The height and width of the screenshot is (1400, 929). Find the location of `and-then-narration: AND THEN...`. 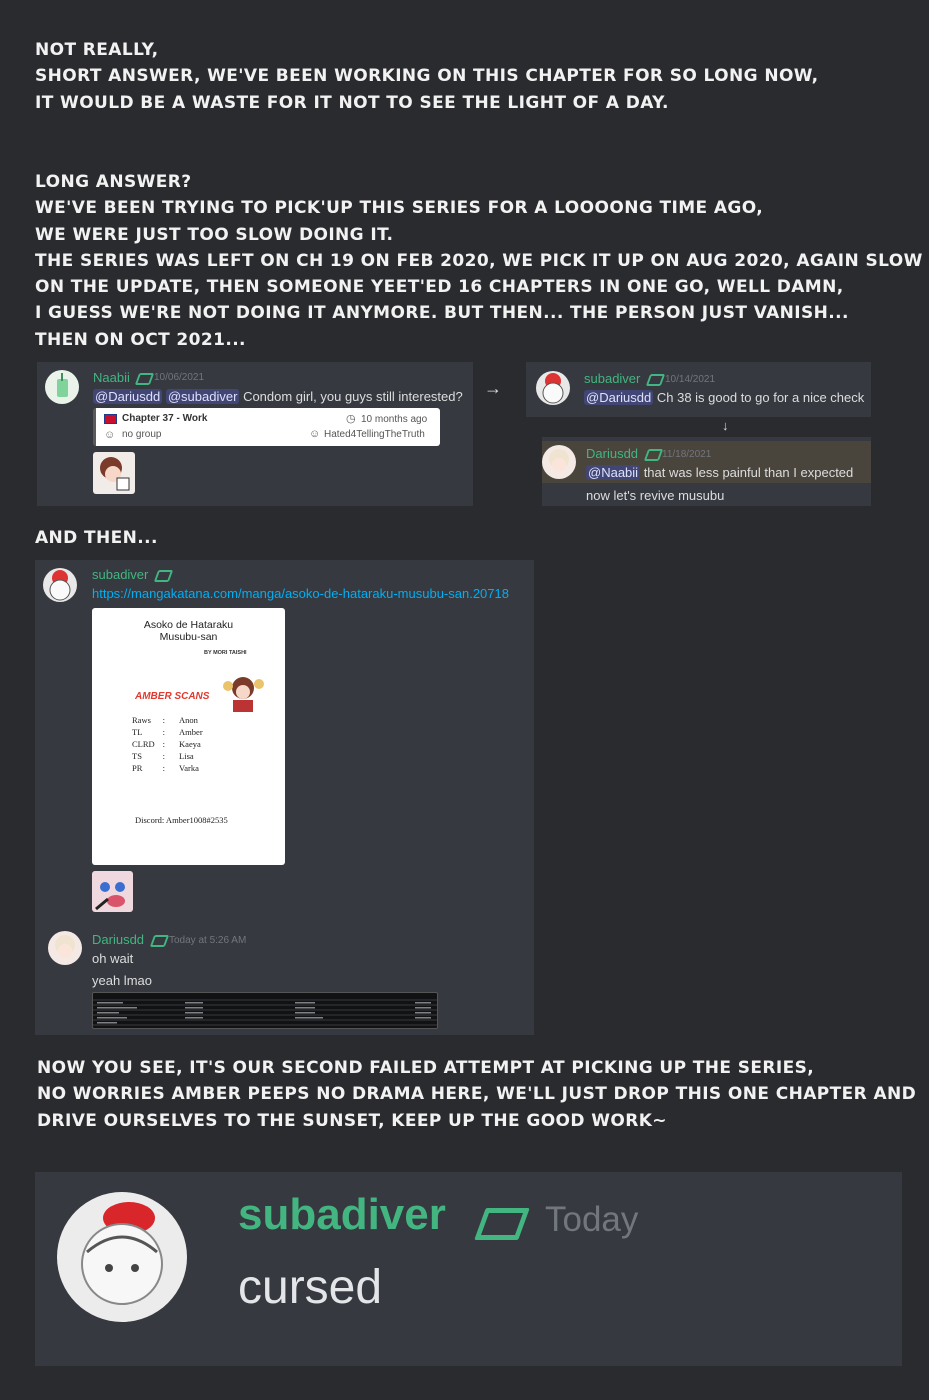

and-then-narration: AND THEN... is located at coordinates (96, 538).